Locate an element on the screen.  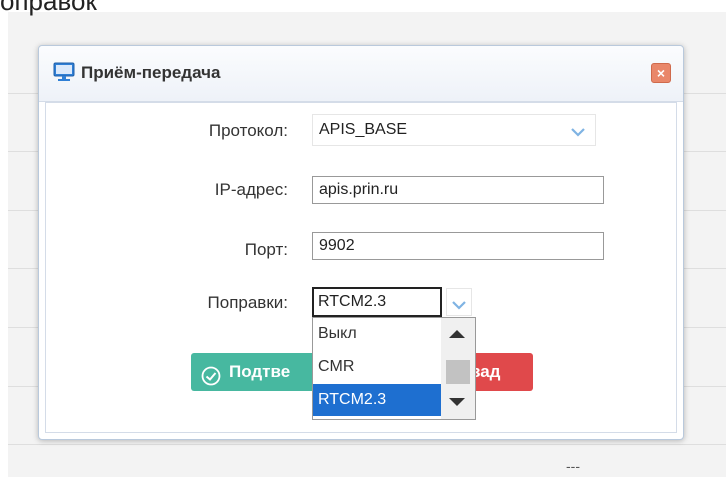
ip-label: IP-адрес: is located at coordinates (251, 189).